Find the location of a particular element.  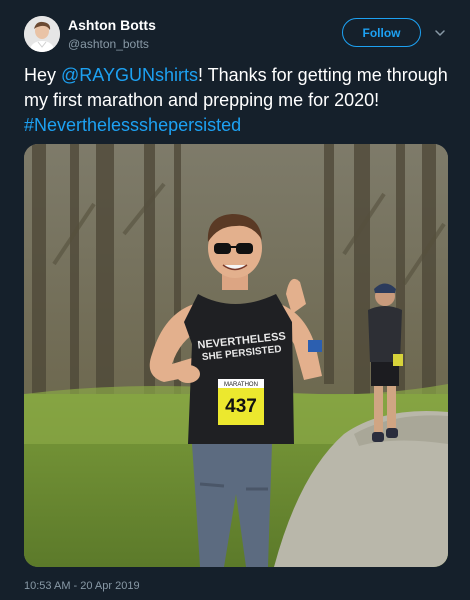

bib-title: MARATHON is located at coordinates (241, 385).